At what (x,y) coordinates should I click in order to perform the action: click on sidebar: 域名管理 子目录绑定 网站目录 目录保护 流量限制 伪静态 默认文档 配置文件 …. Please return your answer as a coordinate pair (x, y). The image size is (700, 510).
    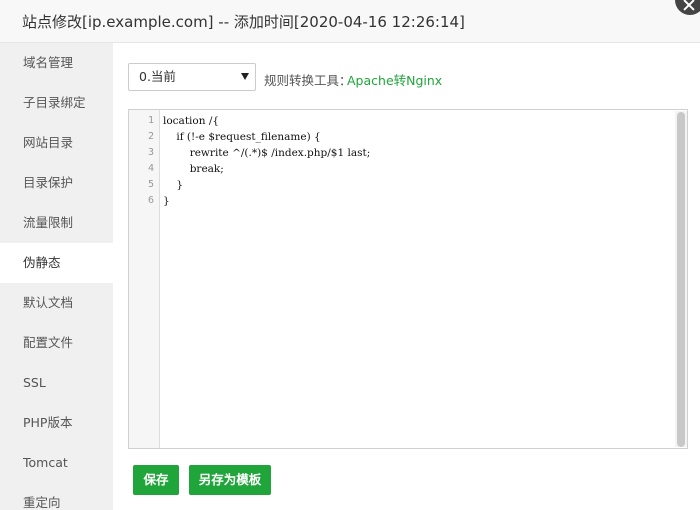
    Looking at the image, I should click on (56, 276).